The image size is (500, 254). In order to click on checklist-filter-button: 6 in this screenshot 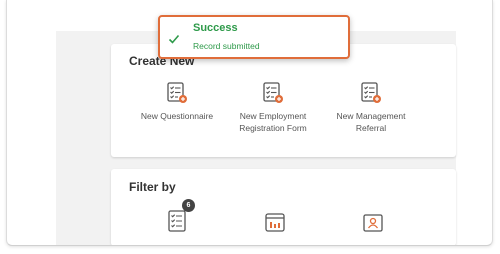, I will do `click(180, 215)`.